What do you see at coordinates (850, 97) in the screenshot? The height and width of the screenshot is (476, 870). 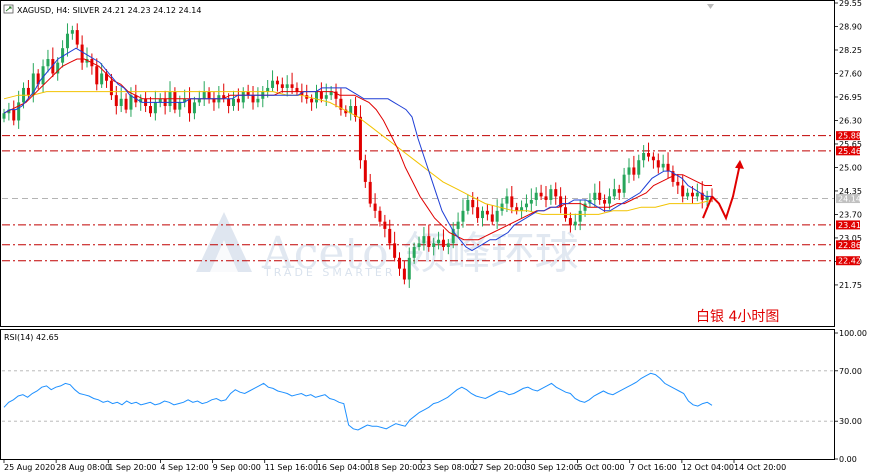 I see `price-tick-label: 26.95` at bounding box center [850, 97].